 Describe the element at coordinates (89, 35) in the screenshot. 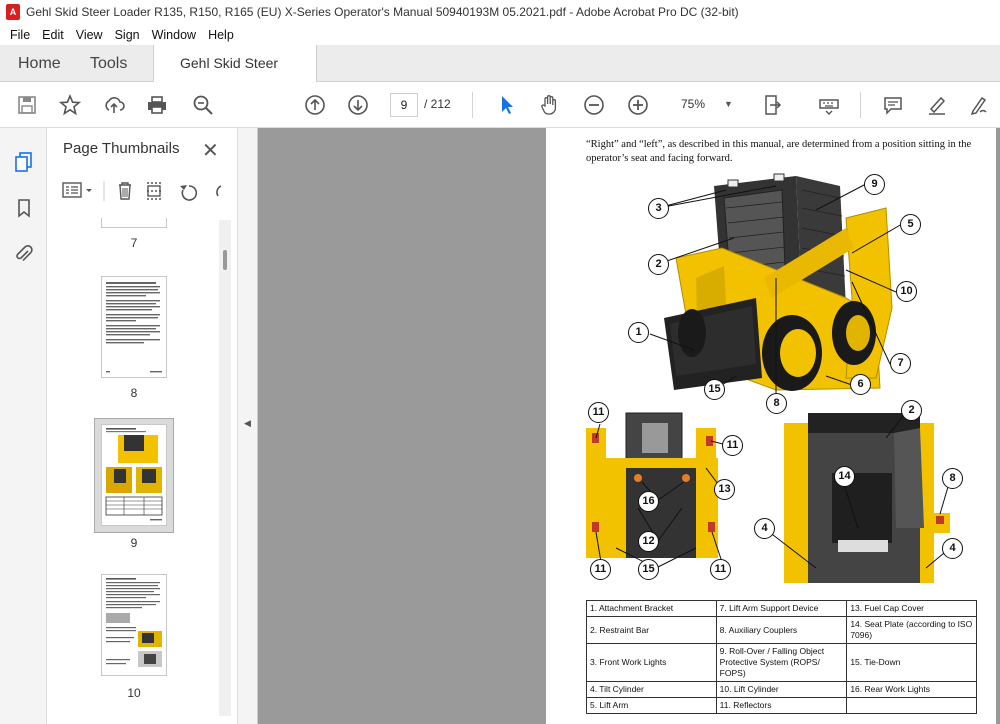

I see `menu-view: View` at that location.